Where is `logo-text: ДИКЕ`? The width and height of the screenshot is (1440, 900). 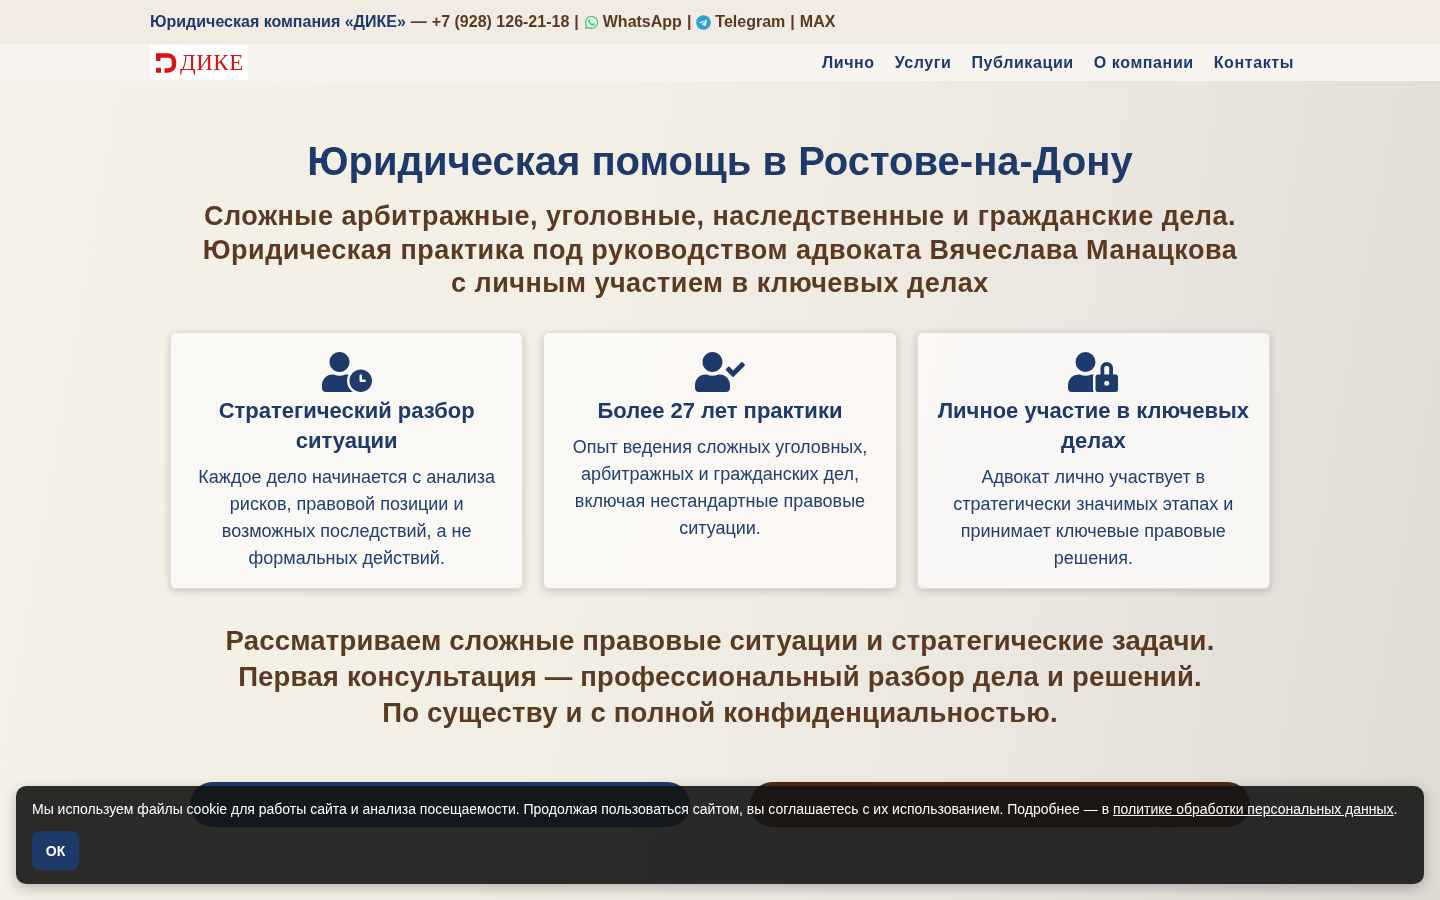 logo-text: ДИКЕ is located at coordinates (212, 62).